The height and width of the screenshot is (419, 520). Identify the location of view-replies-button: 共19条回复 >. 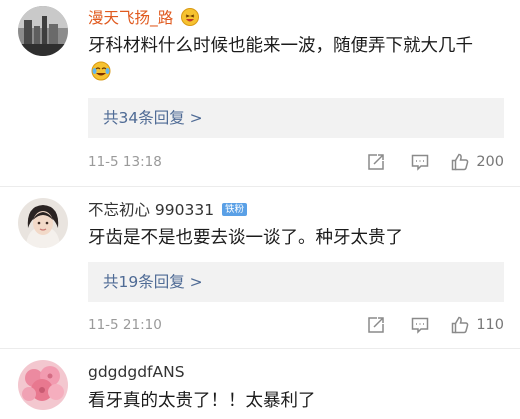
(296, 282).